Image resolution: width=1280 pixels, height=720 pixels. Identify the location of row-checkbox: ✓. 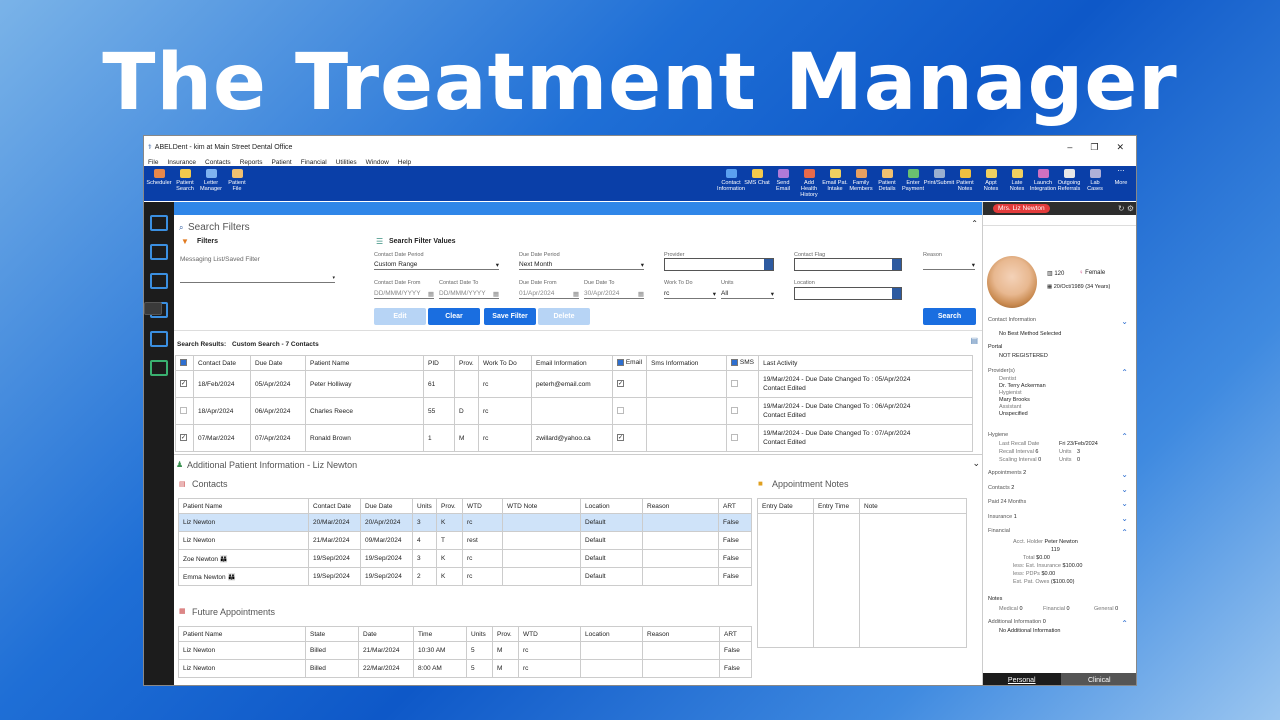
(183, 384).